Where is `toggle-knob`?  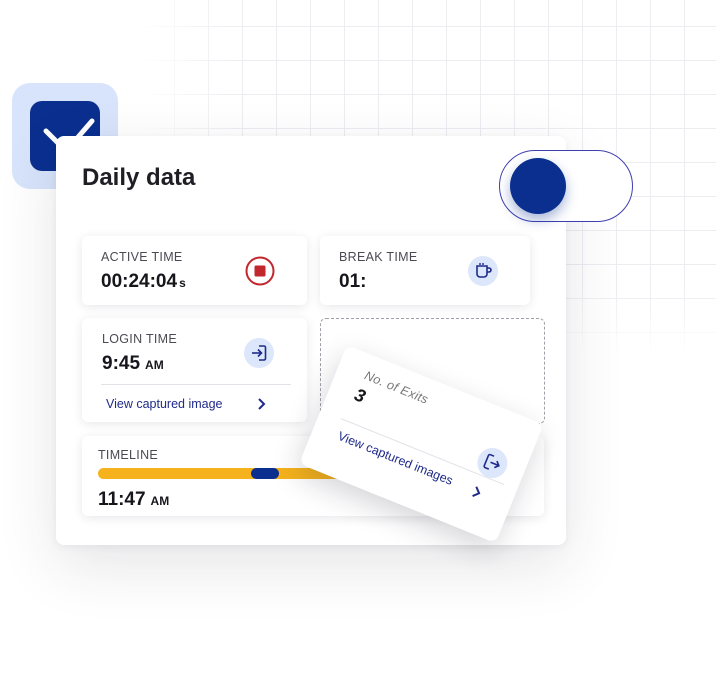 toggle-knob is located at coordinates (538, 186).